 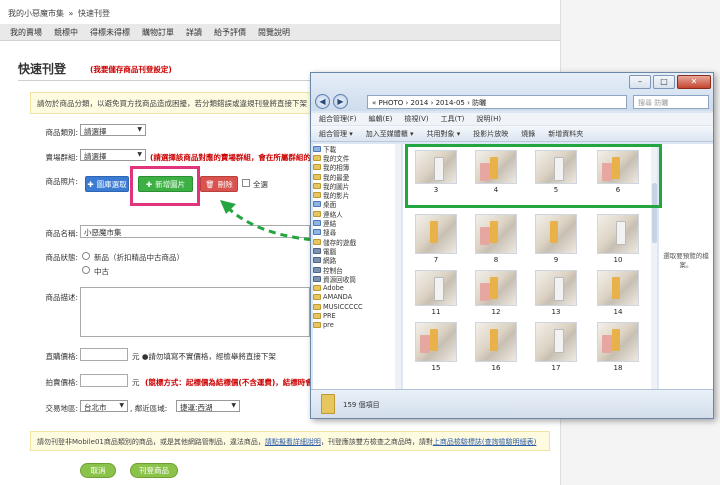 I want to click on notice-top: 請勿於商品分類，以避免買方找商品造成困擾，若分類錯誤或違規刊登將直接下架, so click(x=175, y=103).